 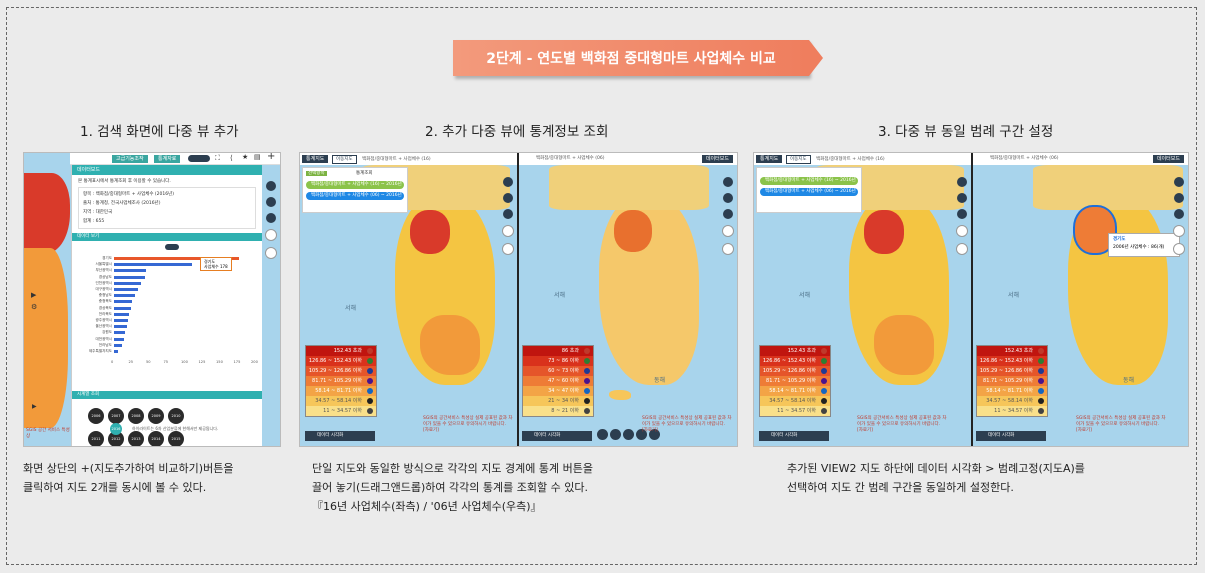 What do you see at coordinates (172, 247) in the screenshot?
I see `chart-toggle-icon` at bounding box center [172, 247].